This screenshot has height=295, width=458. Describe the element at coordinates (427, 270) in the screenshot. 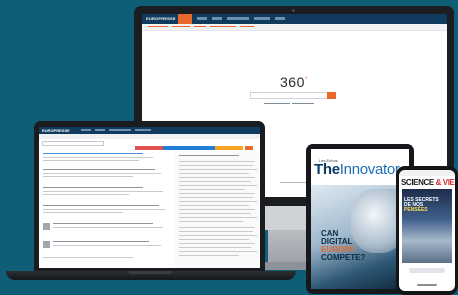

I see `read-button` at that location.